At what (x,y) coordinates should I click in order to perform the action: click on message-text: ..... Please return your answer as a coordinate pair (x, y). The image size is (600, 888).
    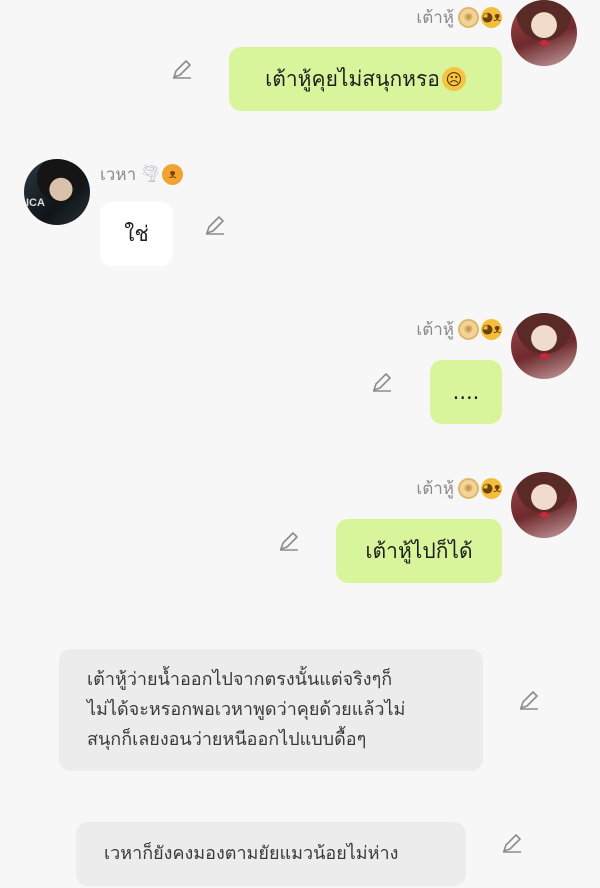
    Looking at the image, I should click on (466, 392).